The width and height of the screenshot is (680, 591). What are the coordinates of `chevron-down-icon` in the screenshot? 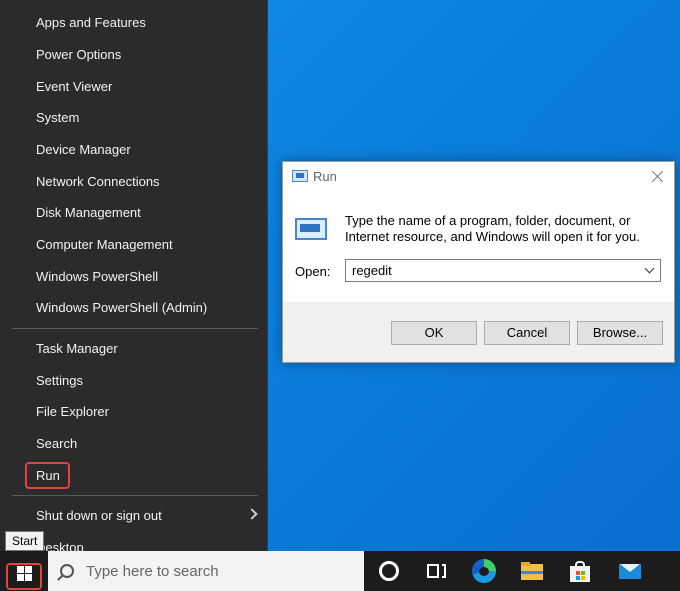 It's located at (649, 268).